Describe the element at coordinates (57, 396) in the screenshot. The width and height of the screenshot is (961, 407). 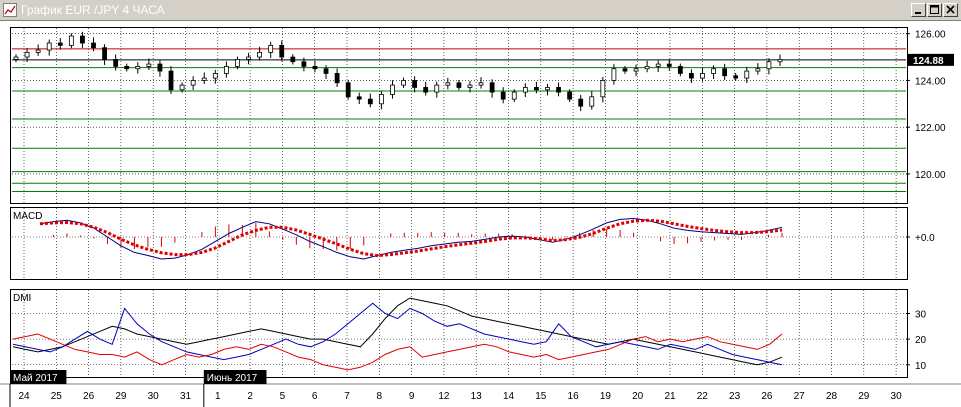
I see `time-axis-day-label: 25` at that location.